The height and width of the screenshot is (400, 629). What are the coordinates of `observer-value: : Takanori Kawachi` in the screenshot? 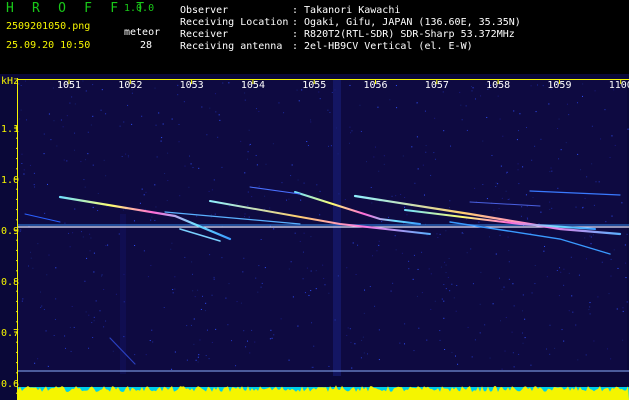 It's located at (346, 10).